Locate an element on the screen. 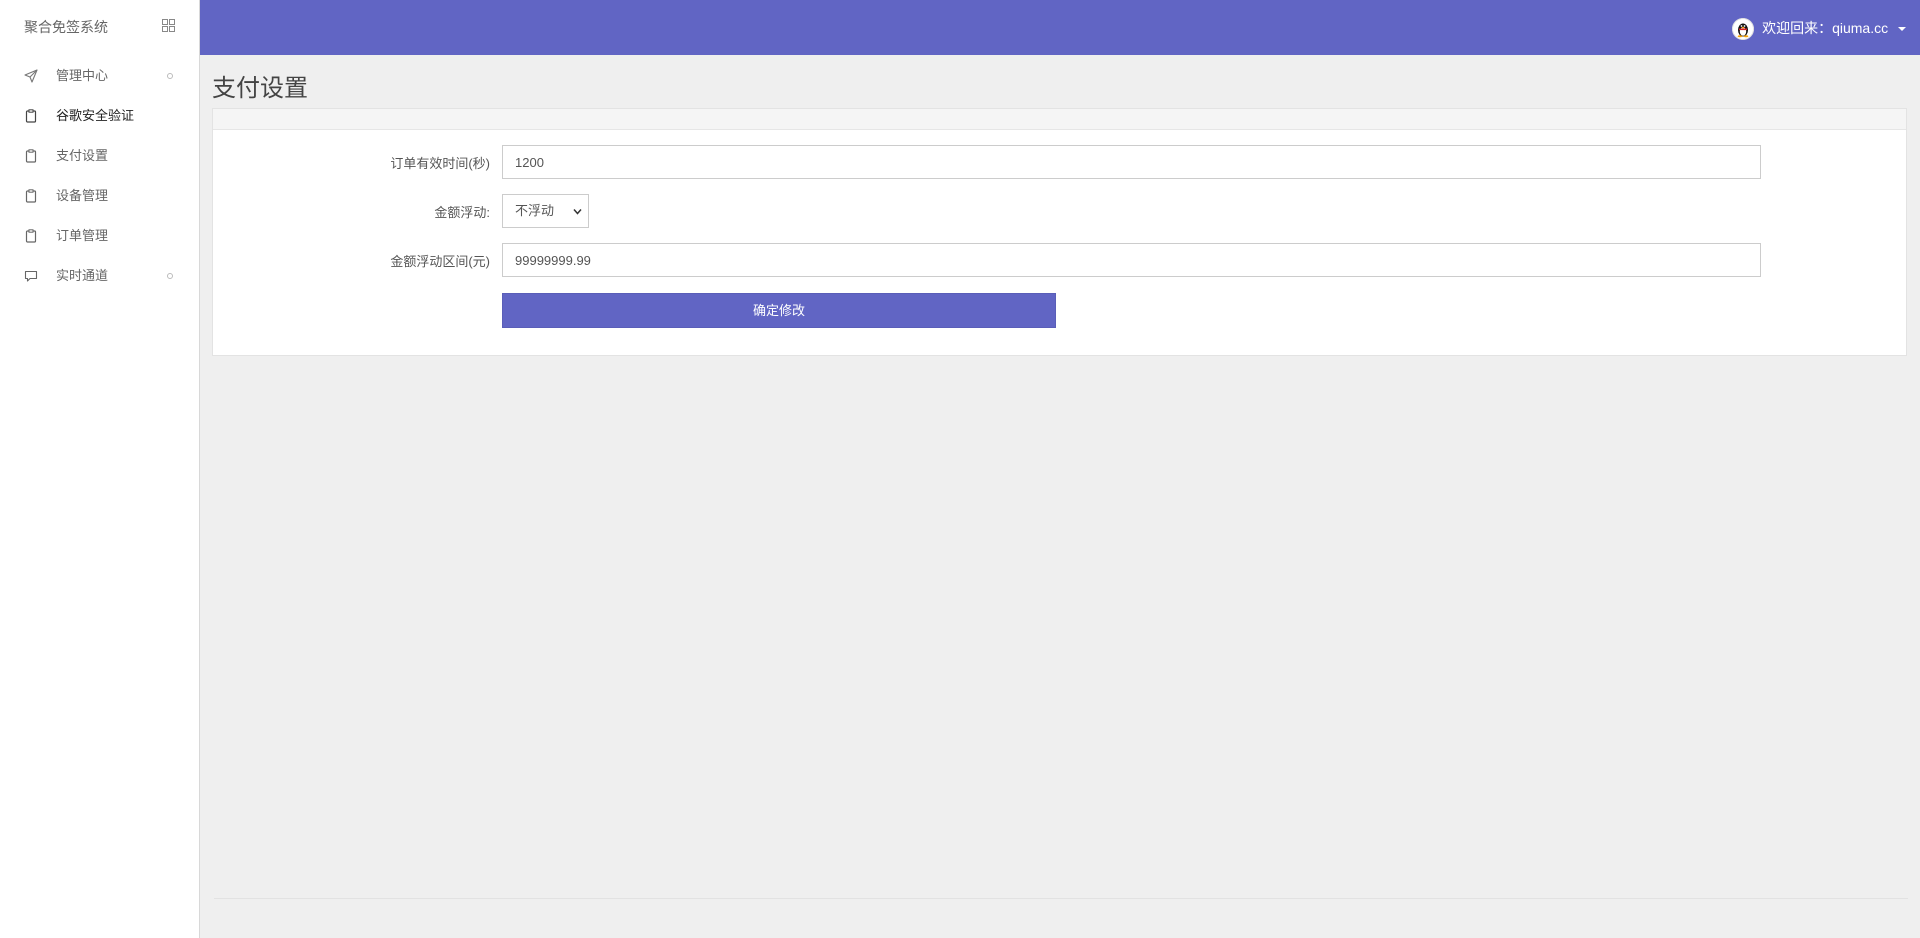 The height and width of the screenshot is (938, 1920). caret-down-icon is located at coordinates (1902, 29).